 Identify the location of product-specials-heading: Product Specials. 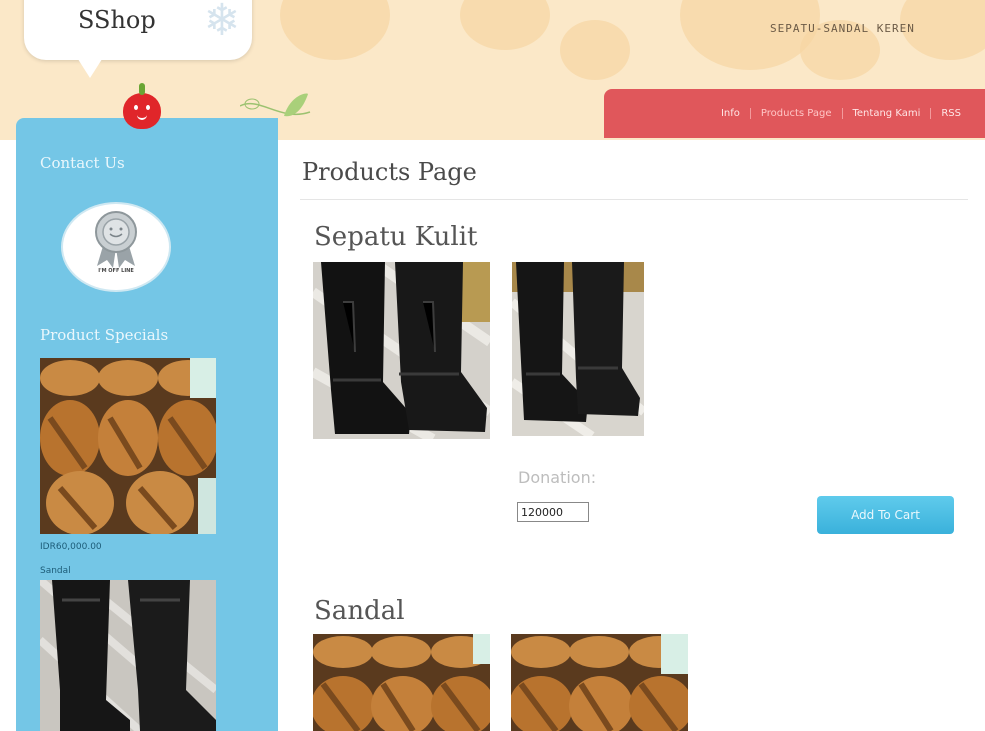
(104, 335).